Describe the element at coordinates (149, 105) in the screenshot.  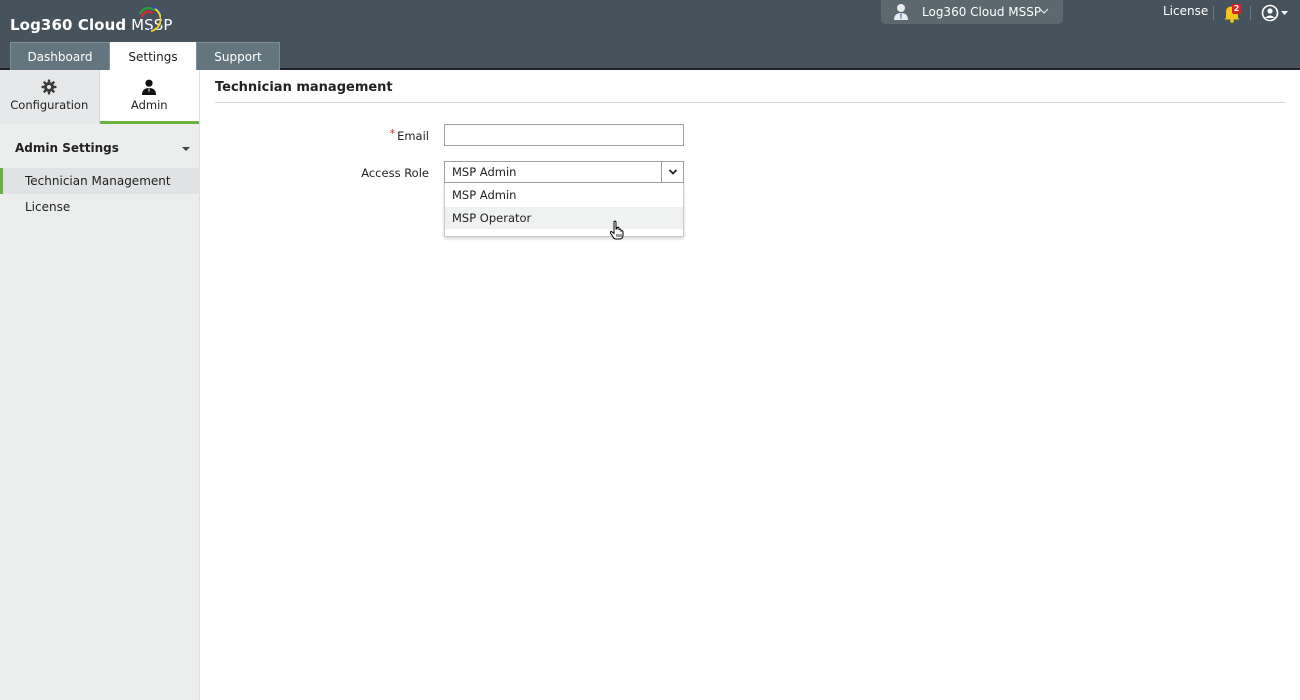
I see `subtab-admin-label: Admin` at that location.